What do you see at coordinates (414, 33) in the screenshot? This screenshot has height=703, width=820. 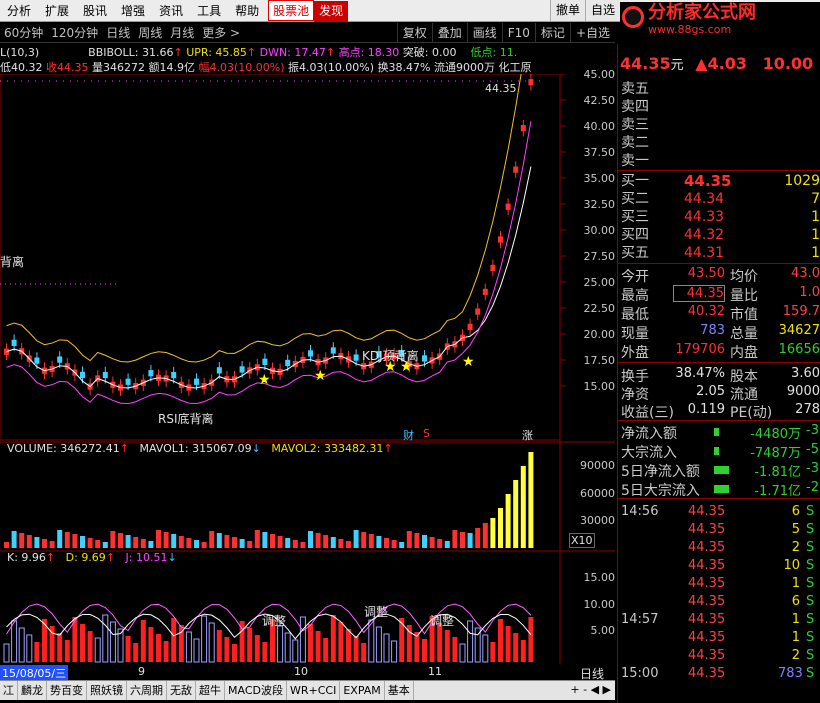 I see `restore-rights-button: 复权` at bounding box center [414, 33].